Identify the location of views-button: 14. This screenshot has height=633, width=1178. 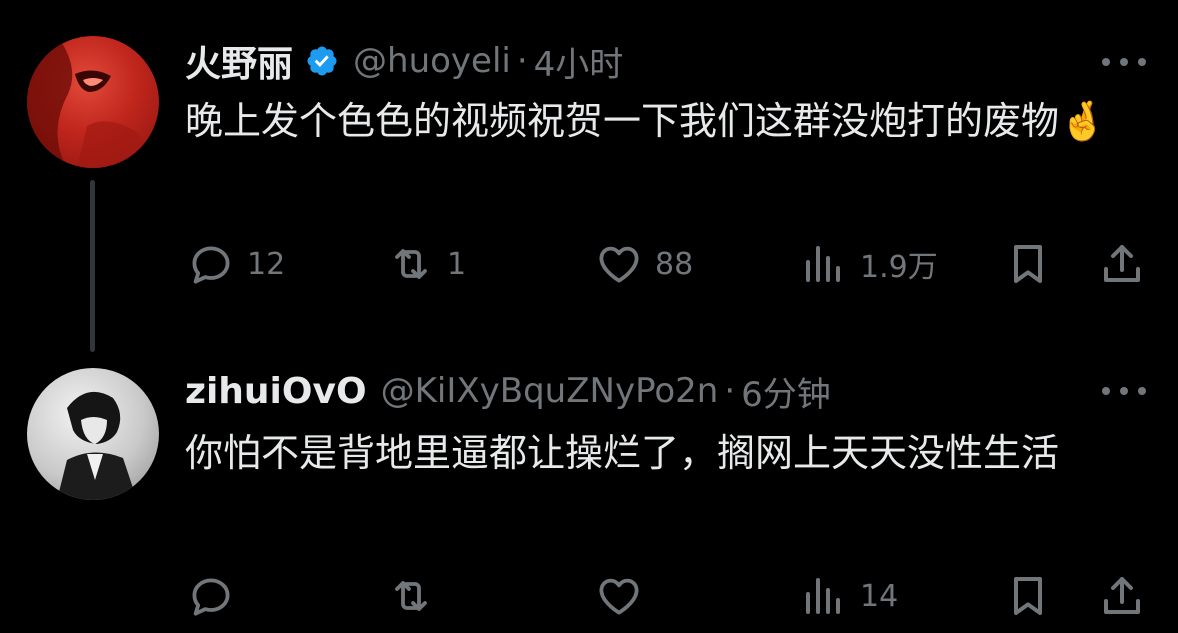
(849, 596).